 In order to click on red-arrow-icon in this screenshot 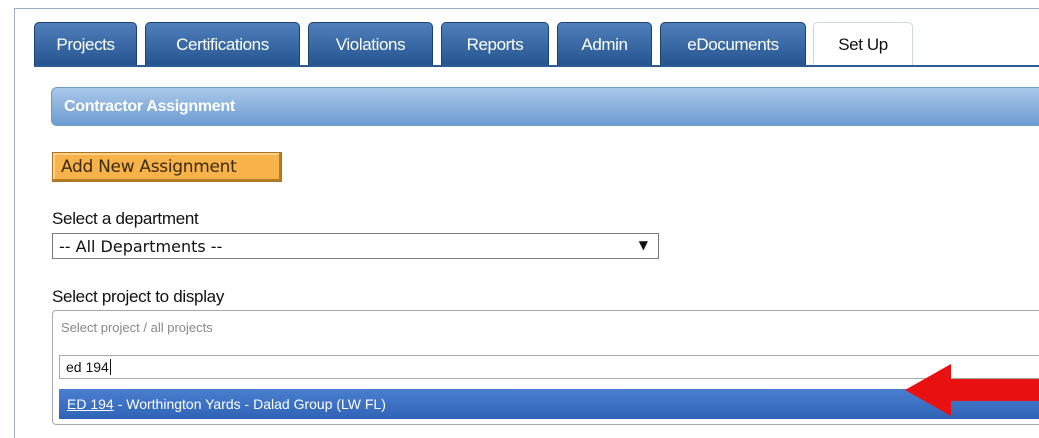, I will do `click(972, 390)`.